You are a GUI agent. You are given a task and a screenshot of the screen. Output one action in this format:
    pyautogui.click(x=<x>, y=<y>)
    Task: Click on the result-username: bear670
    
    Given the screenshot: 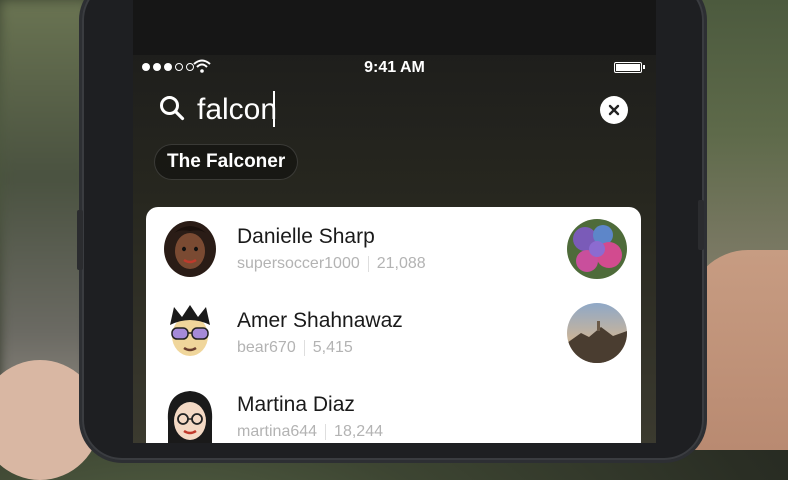 What is the action you would take?
    pyautogui.click(x=266, y=347)
    